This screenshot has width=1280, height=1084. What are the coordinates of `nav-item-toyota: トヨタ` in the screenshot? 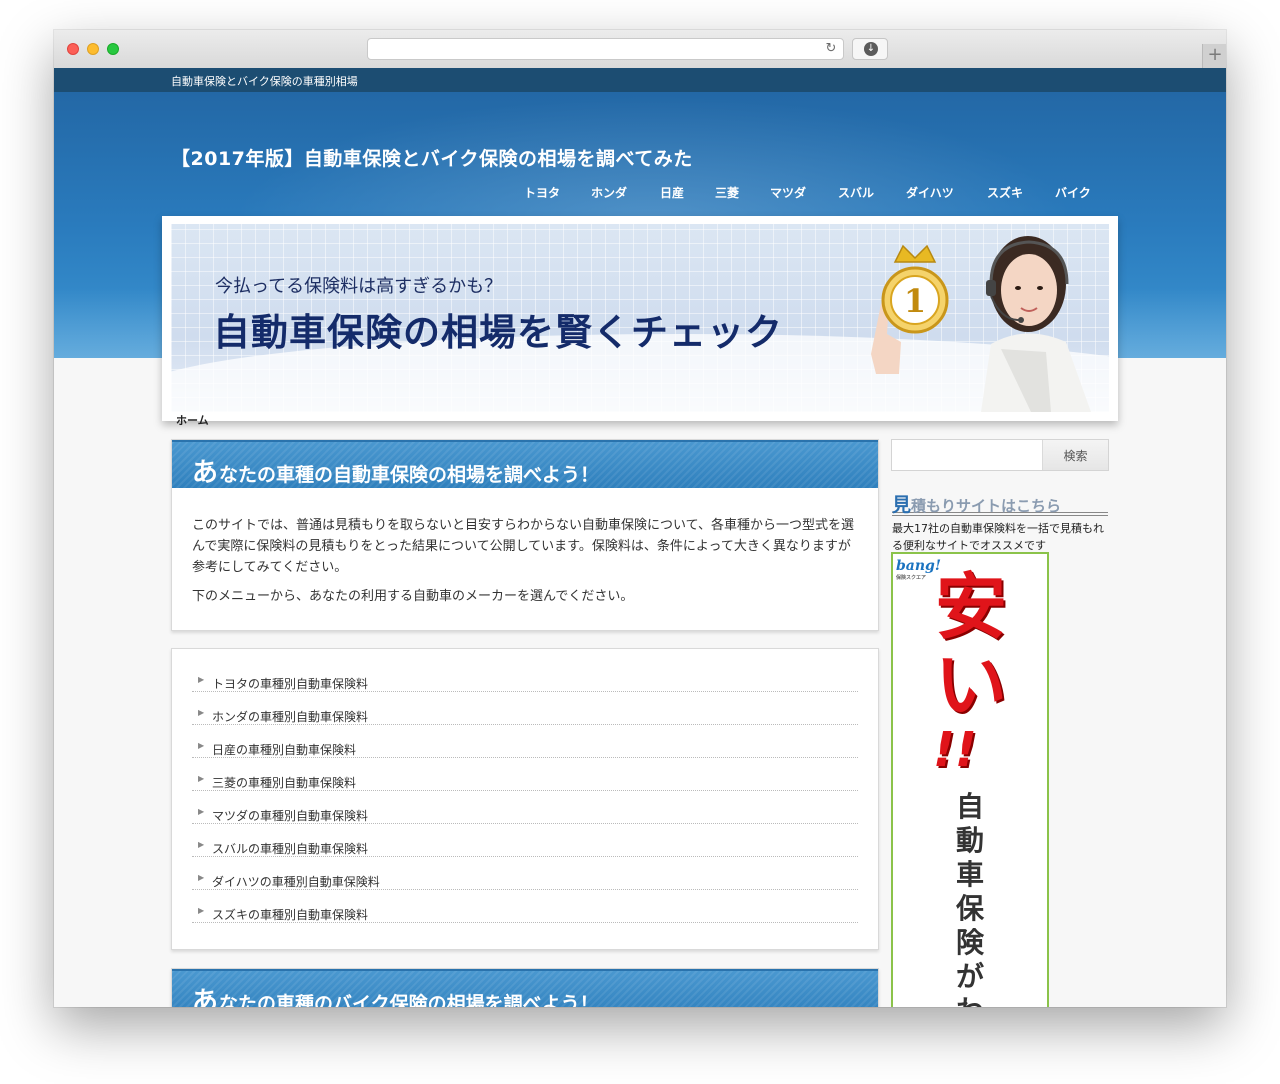 It's located at (542, 192).